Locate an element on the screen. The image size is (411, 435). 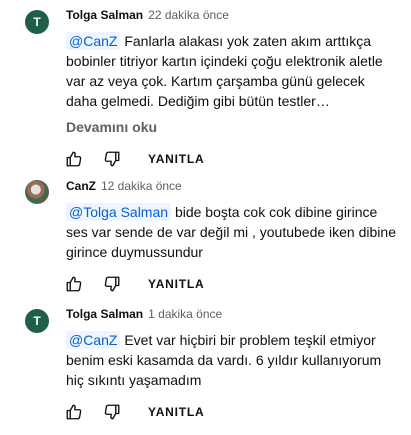
author-name: CanZ is located at coordinates (81, 186).